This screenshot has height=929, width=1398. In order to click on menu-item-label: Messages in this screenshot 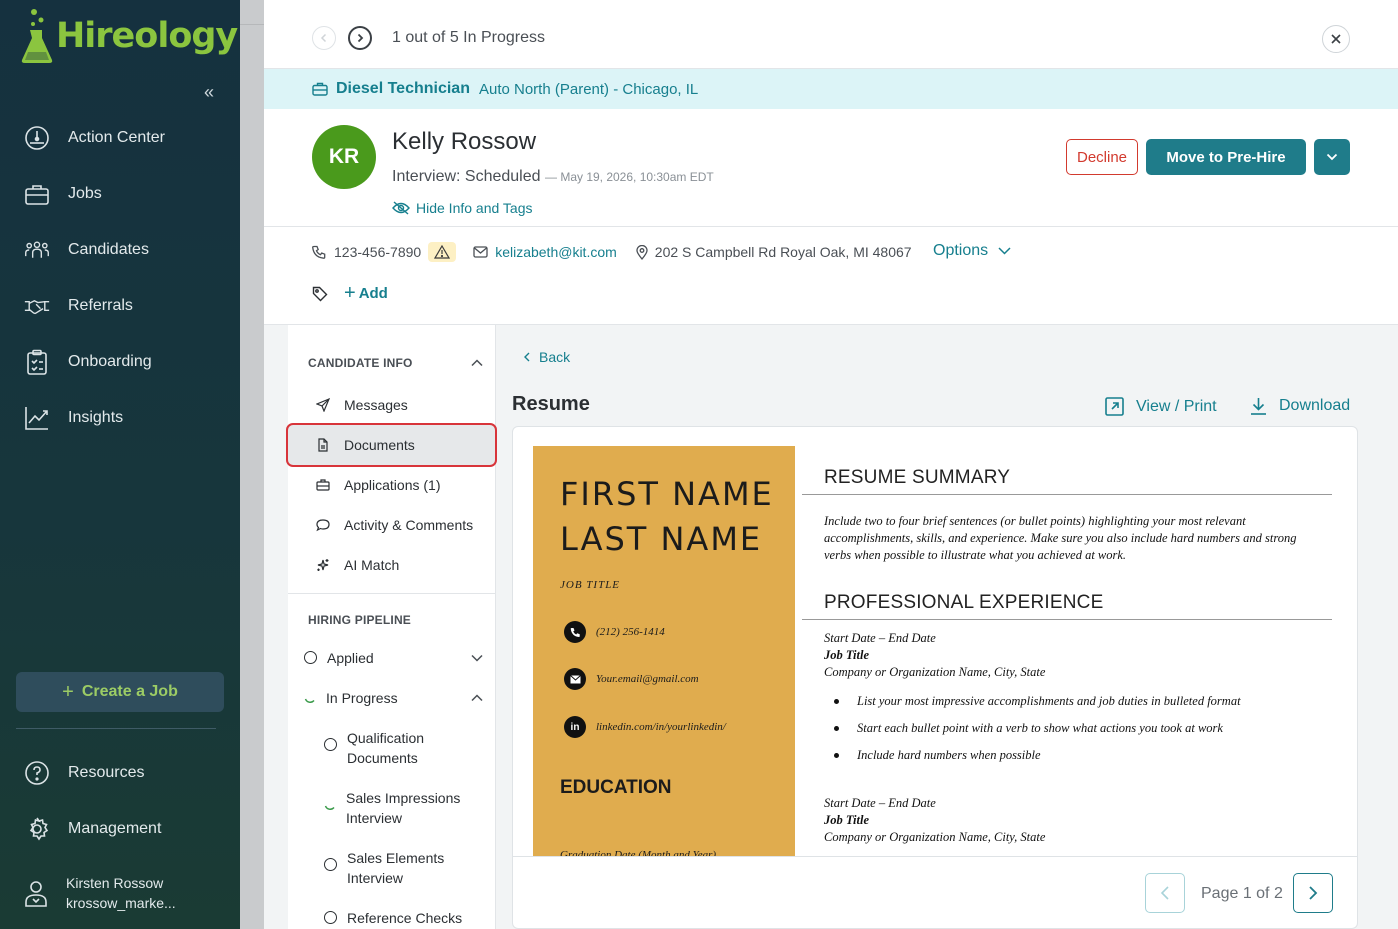, I will do `click(376, 405)`.